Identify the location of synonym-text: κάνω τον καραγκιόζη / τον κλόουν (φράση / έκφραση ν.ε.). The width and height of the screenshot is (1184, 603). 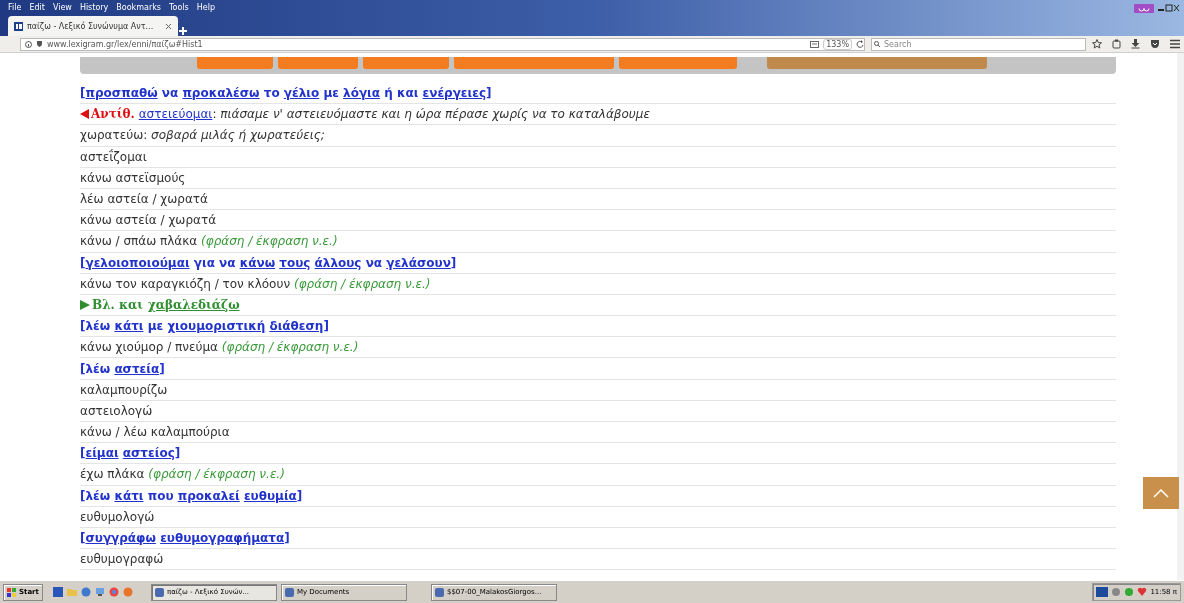
(255, 283).